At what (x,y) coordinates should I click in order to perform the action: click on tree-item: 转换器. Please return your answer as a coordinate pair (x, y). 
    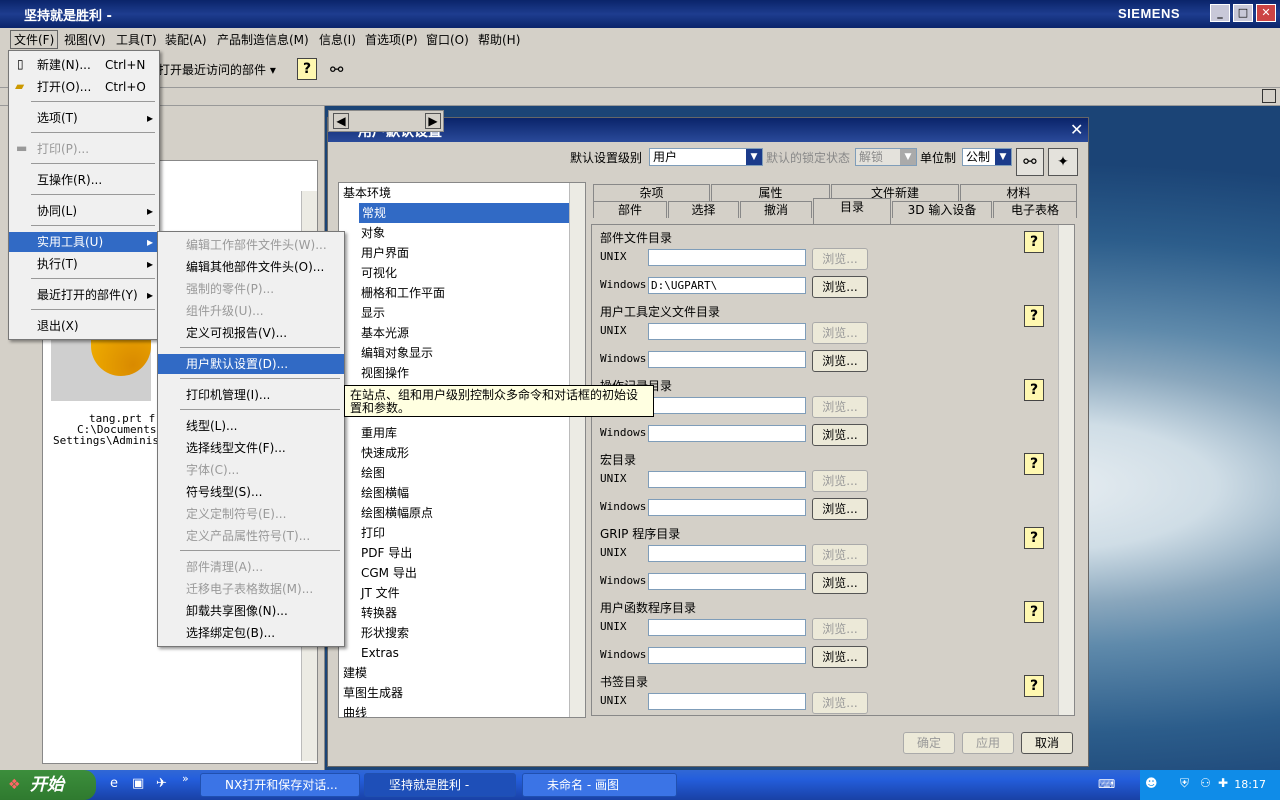
    Looking at the image, I should click on (379, 613).